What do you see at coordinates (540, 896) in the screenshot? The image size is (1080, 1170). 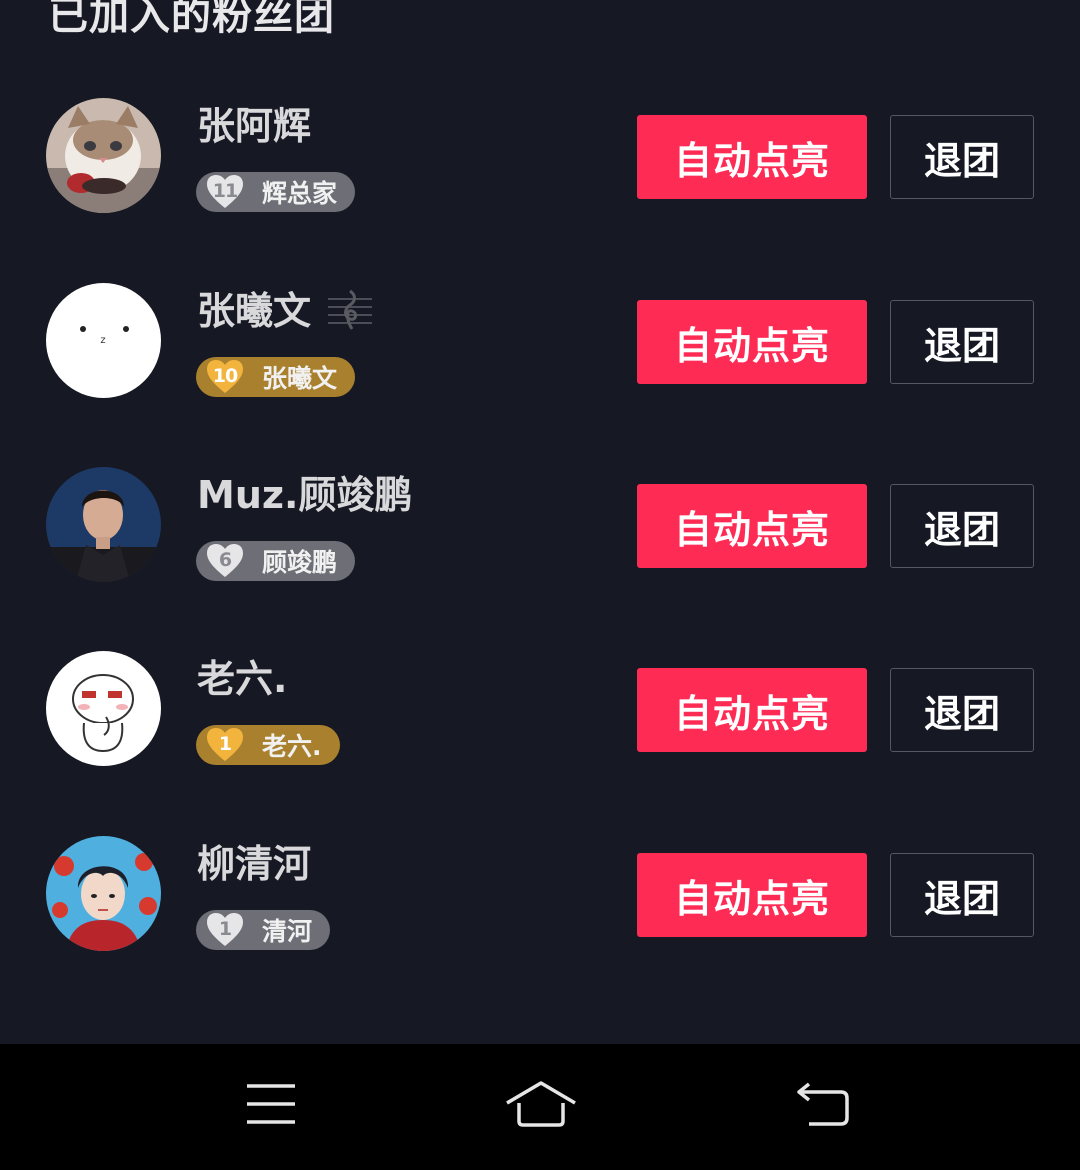 I see `fan-club-row: 柳清河 1 清河 自动点亮 退团` at bounding box center [540, 896].